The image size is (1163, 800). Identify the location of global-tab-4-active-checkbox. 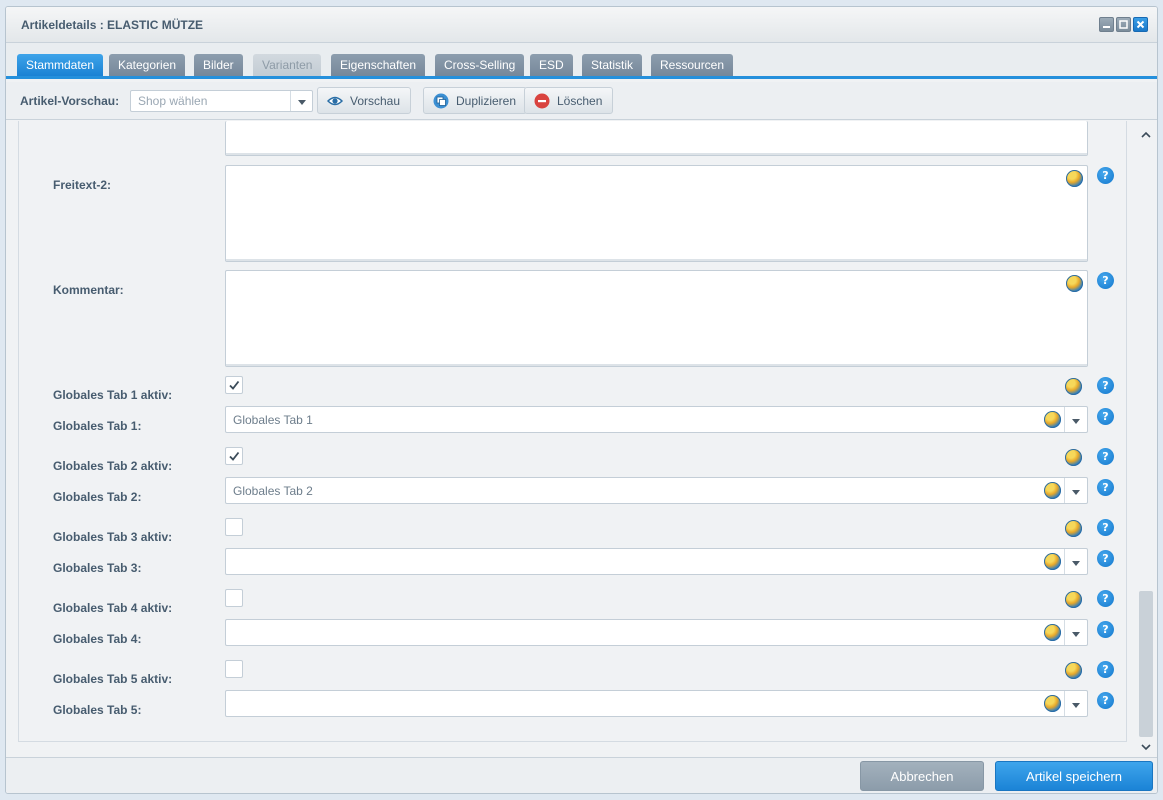
(234, 598).